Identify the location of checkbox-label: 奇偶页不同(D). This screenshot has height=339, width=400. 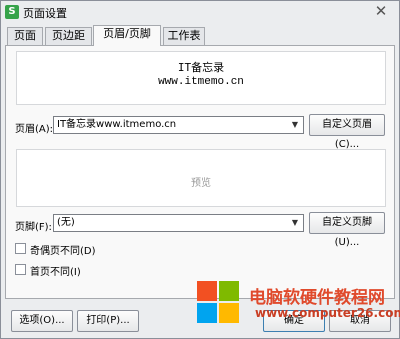
(63, 251).